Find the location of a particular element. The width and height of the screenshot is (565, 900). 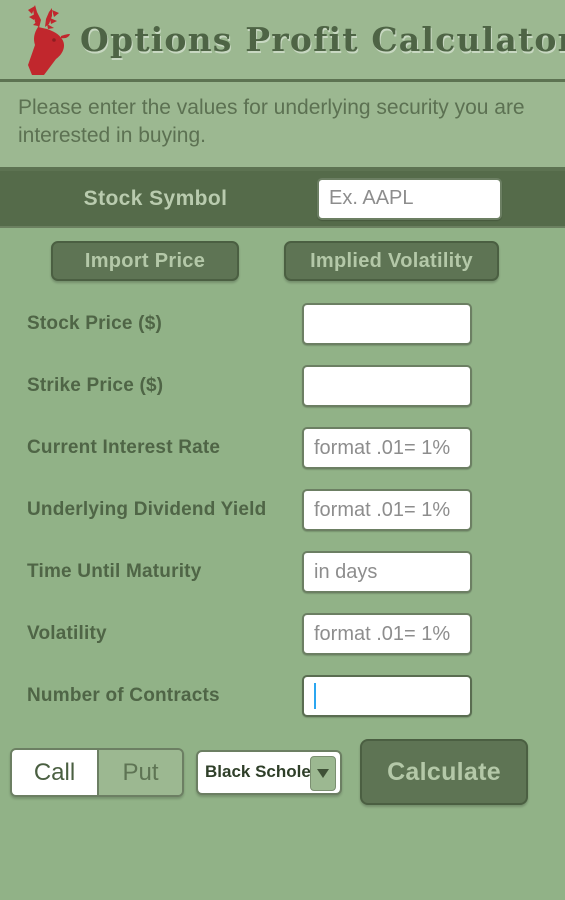

field-wrap-dividend-yield is located at coordinates (387, 510).